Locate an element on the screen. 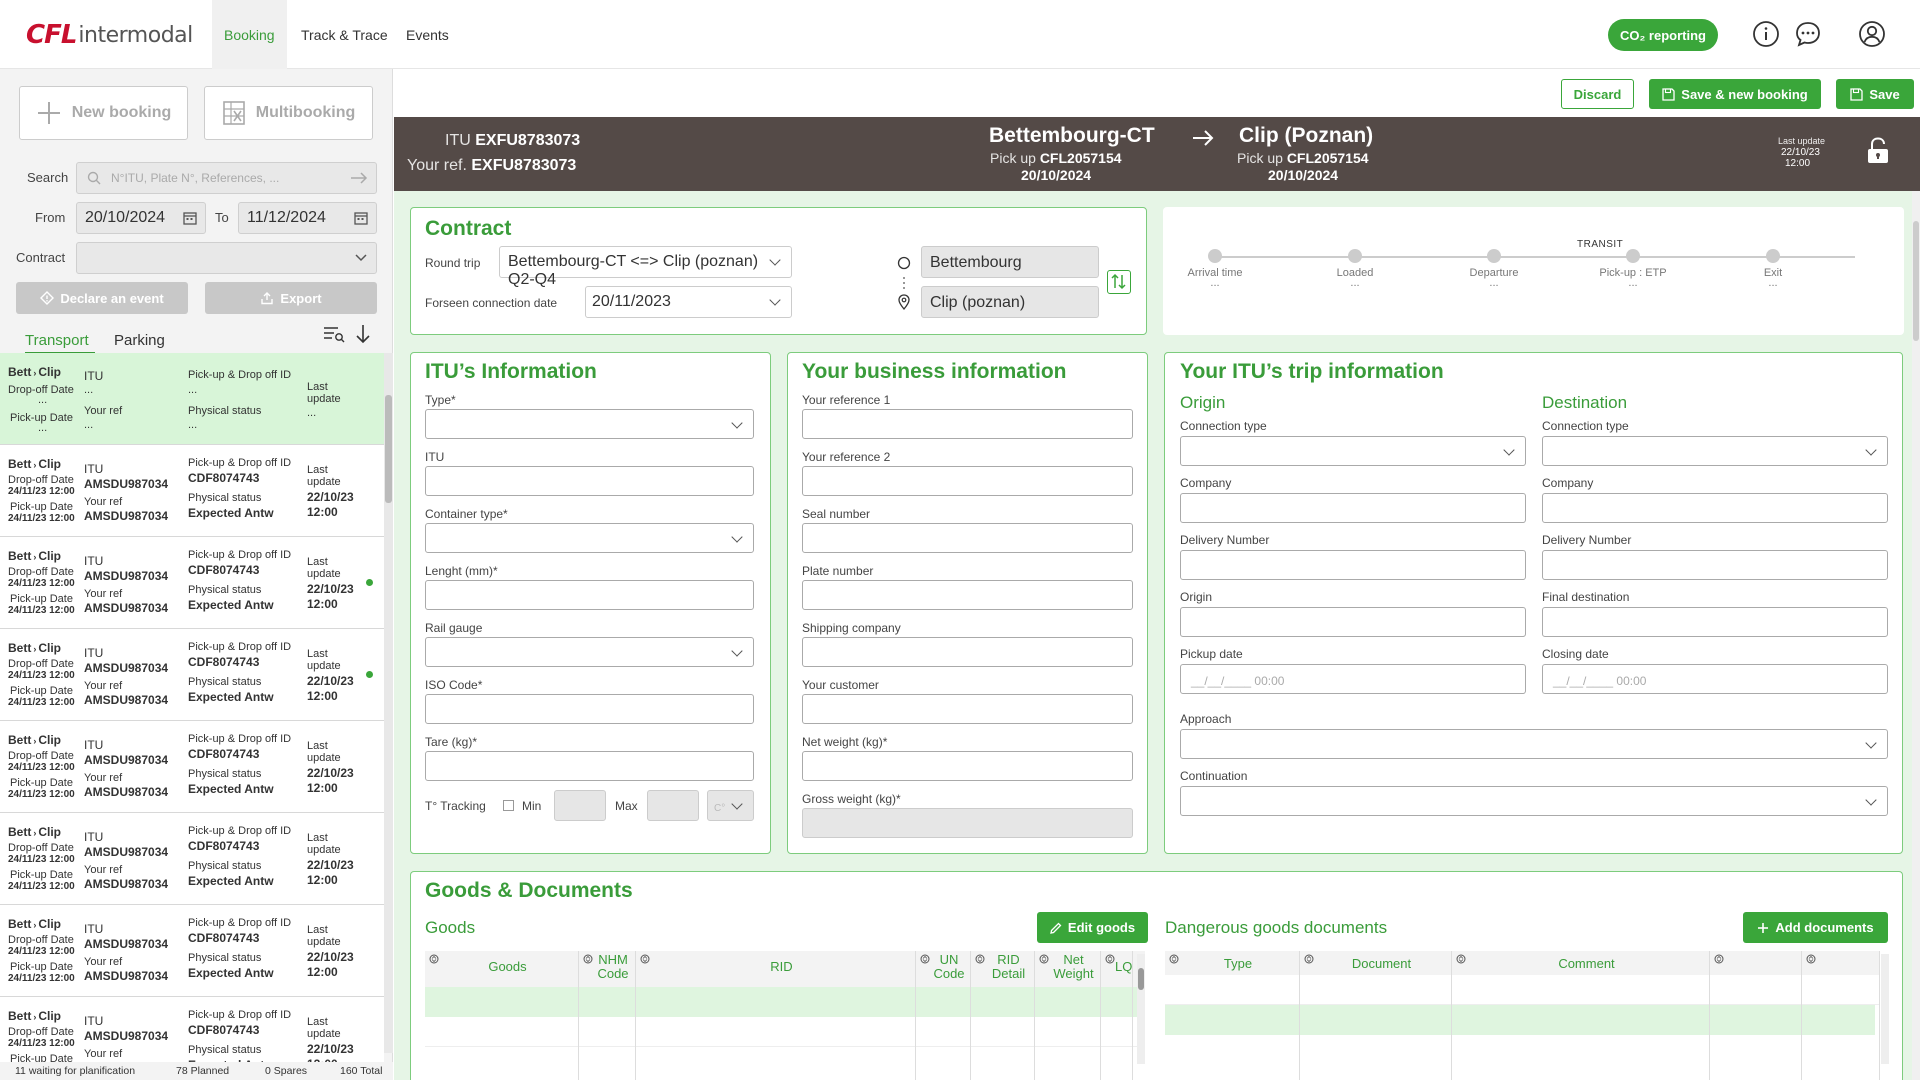 The height and width of the screenshot is (1080, 1920). continuation-select is located at coordinates (1534, 801).